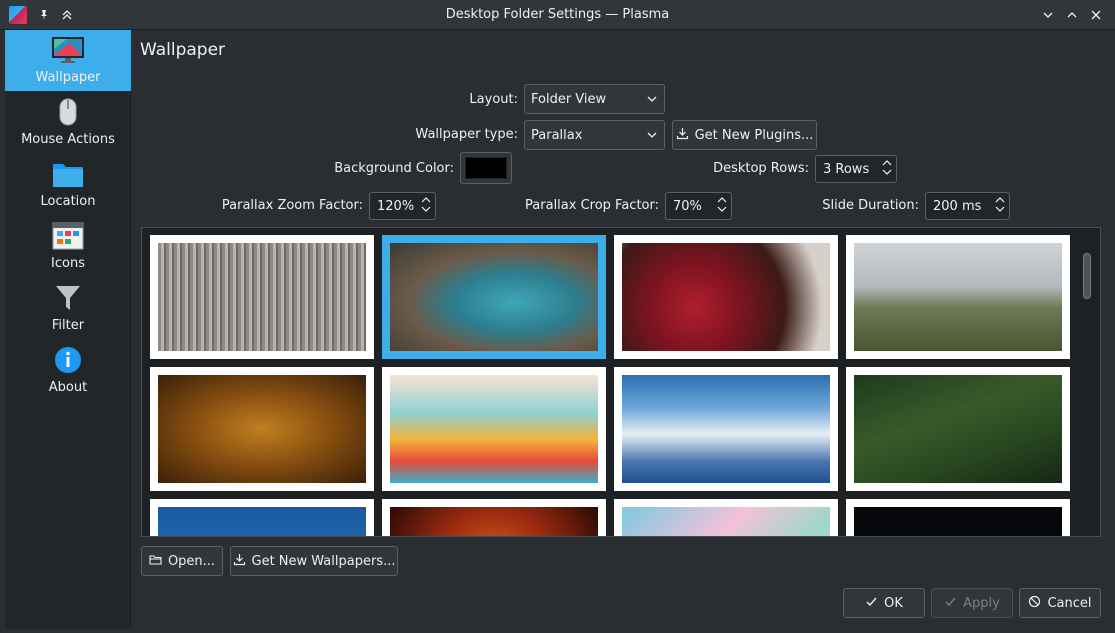  I want to click on sidebar-item-about: About, so click(68, 370).